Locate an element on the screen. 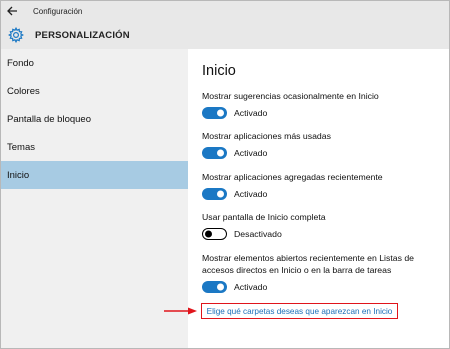 The width and height of the screenshot is (450, 349). sidebar-item-fondo: Fondo is located at coordinates (94, 63).